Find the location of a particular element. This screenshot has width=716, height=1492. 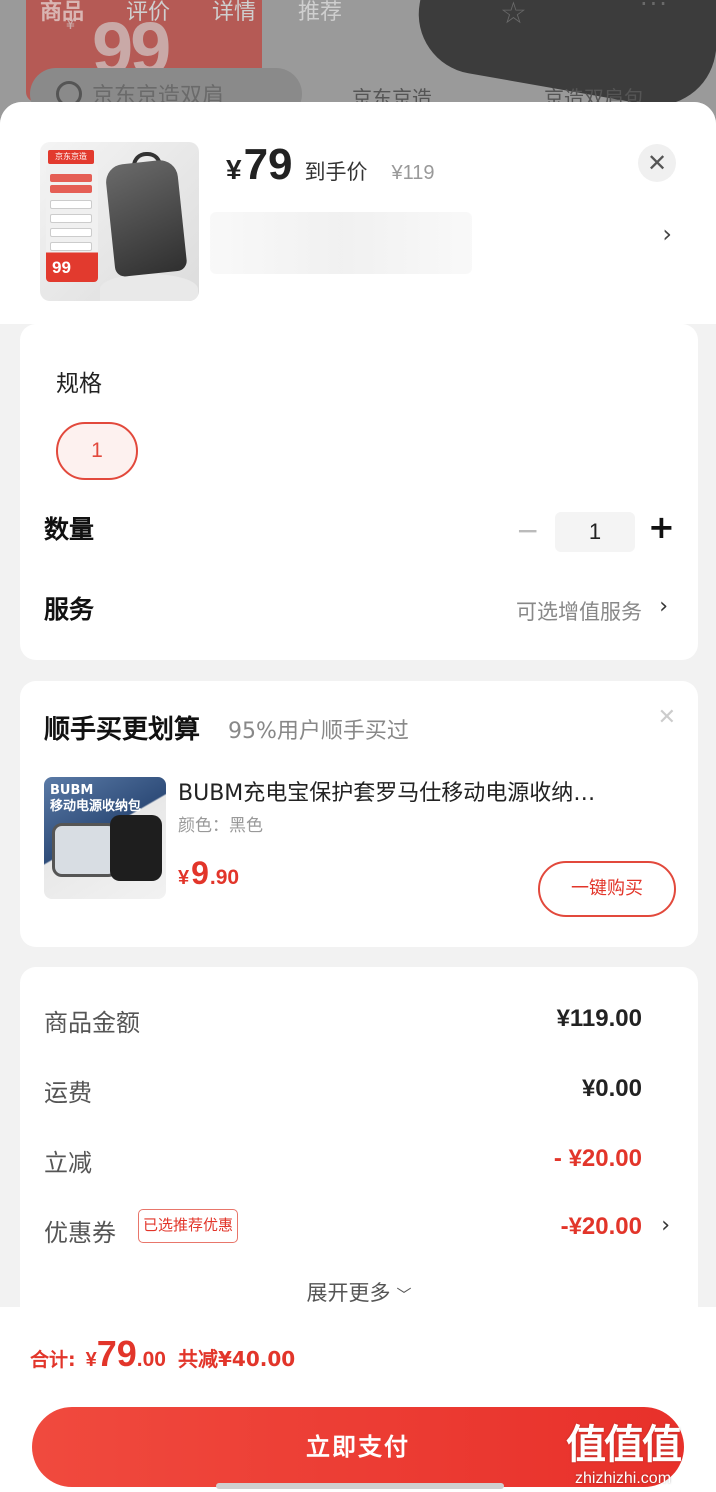

addon-price-currency: ¥ is located at coordinates (184, 878).